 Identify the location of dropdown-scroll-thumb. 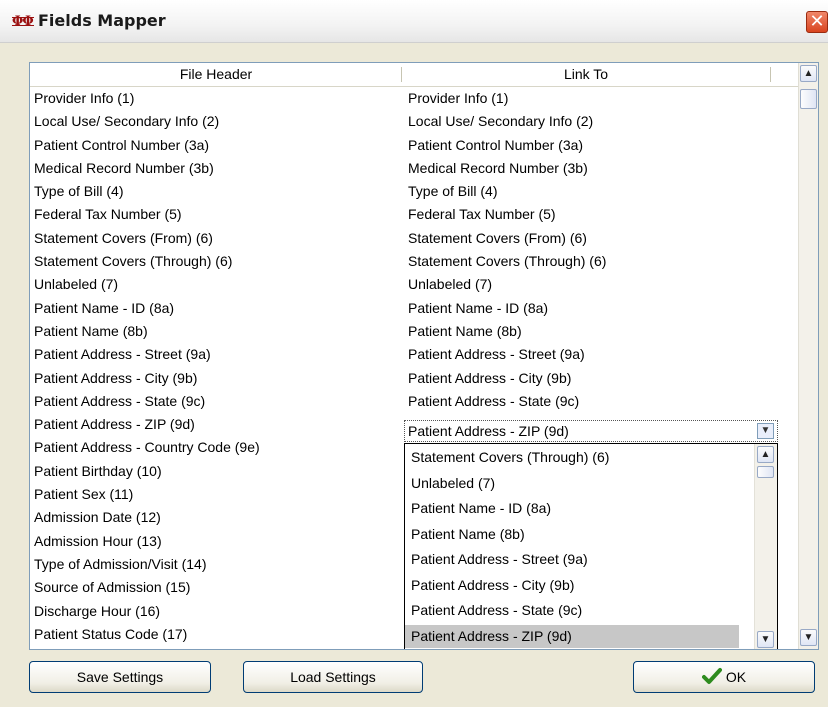
(765, 472).